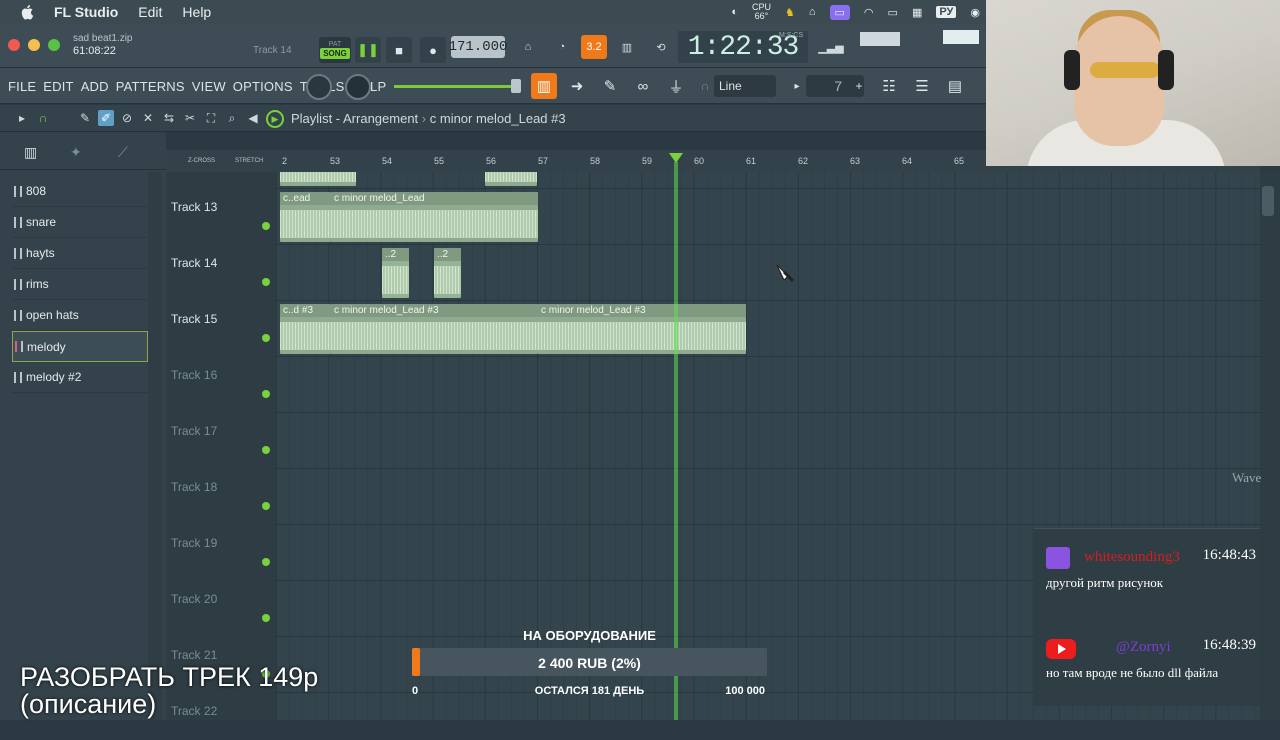  What do you see at coordinates (22, 118) in the screenshot?
I see `play-arrow-icon: ▸` at bounding box center [22, 118].